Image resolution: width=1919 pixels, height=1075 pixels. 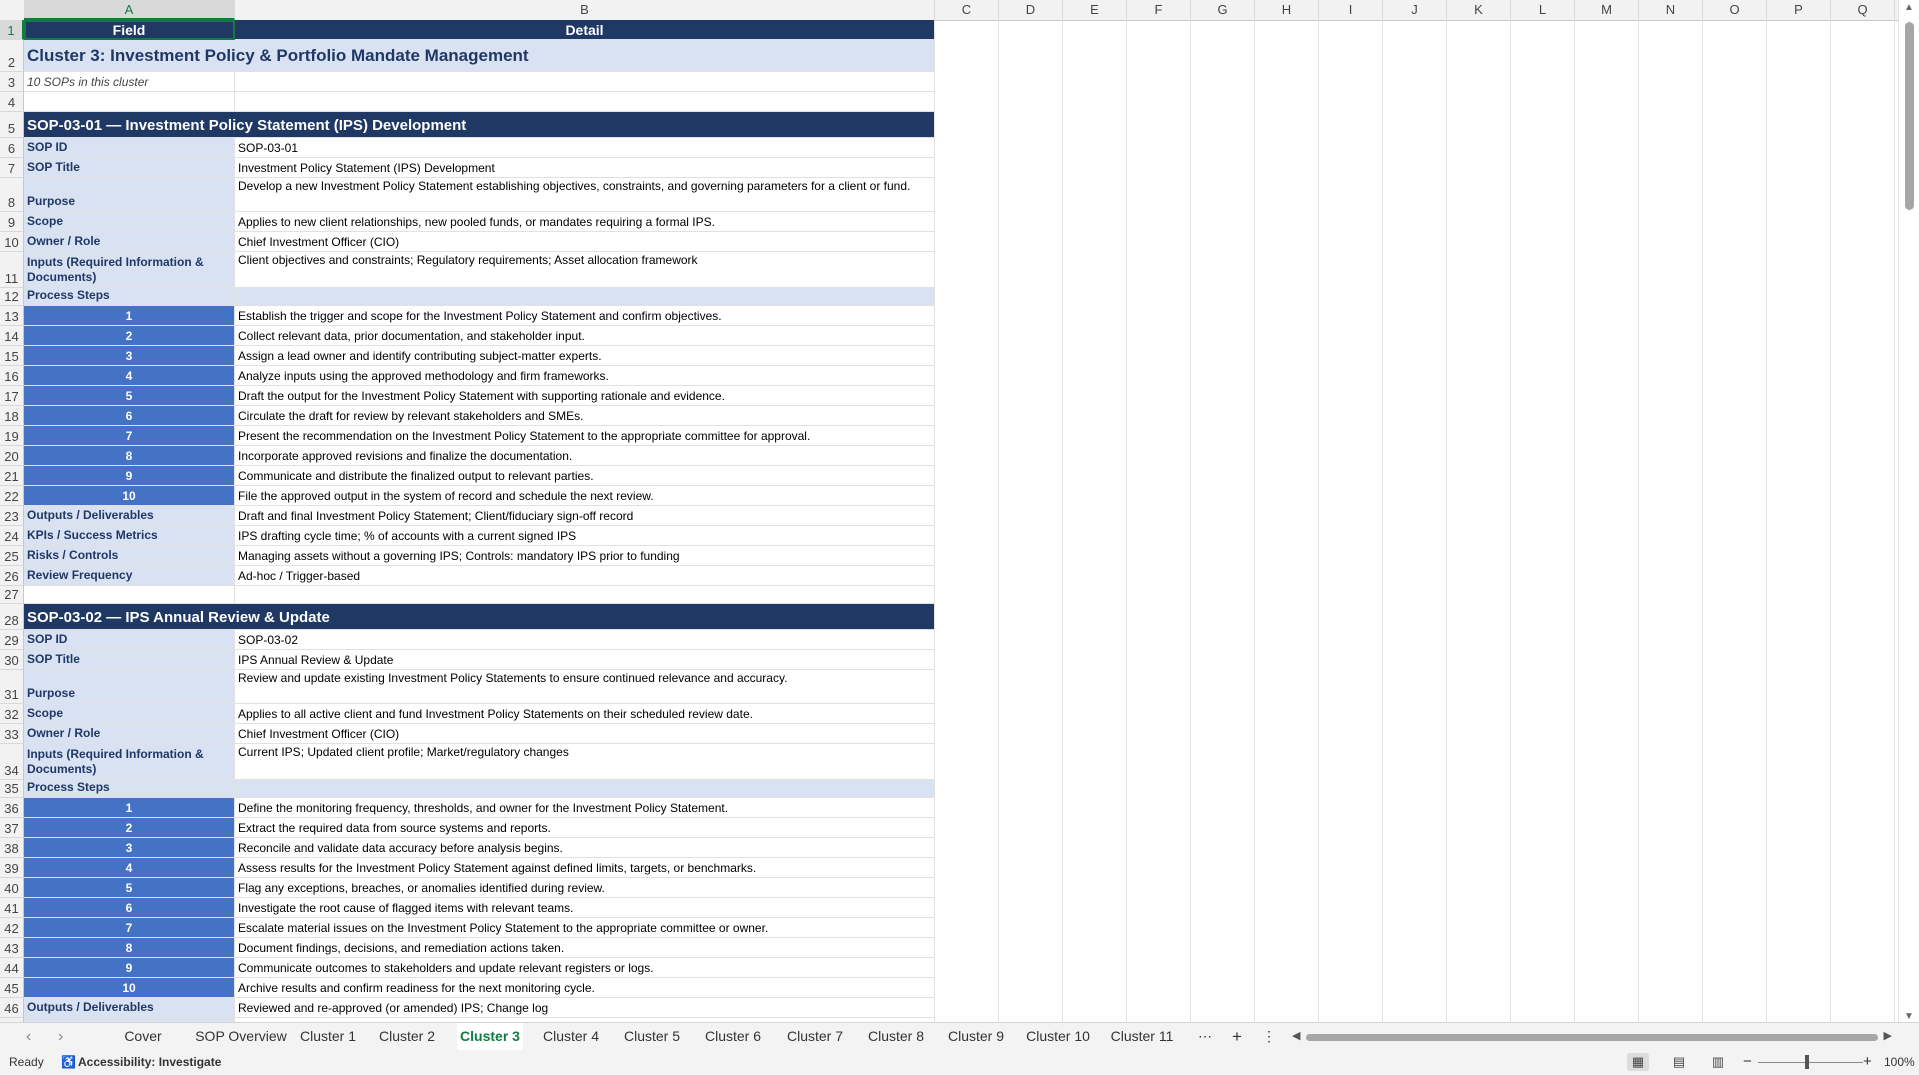 I want to click on row-header: 36, so click(x=12, y=808).